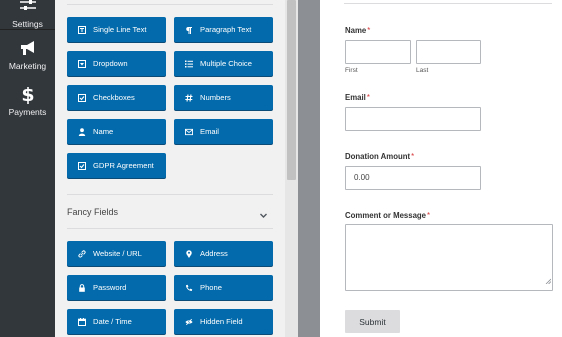  Describe the element at coordinates (413, 119) in the screenshot. I see `email-input` at that location.